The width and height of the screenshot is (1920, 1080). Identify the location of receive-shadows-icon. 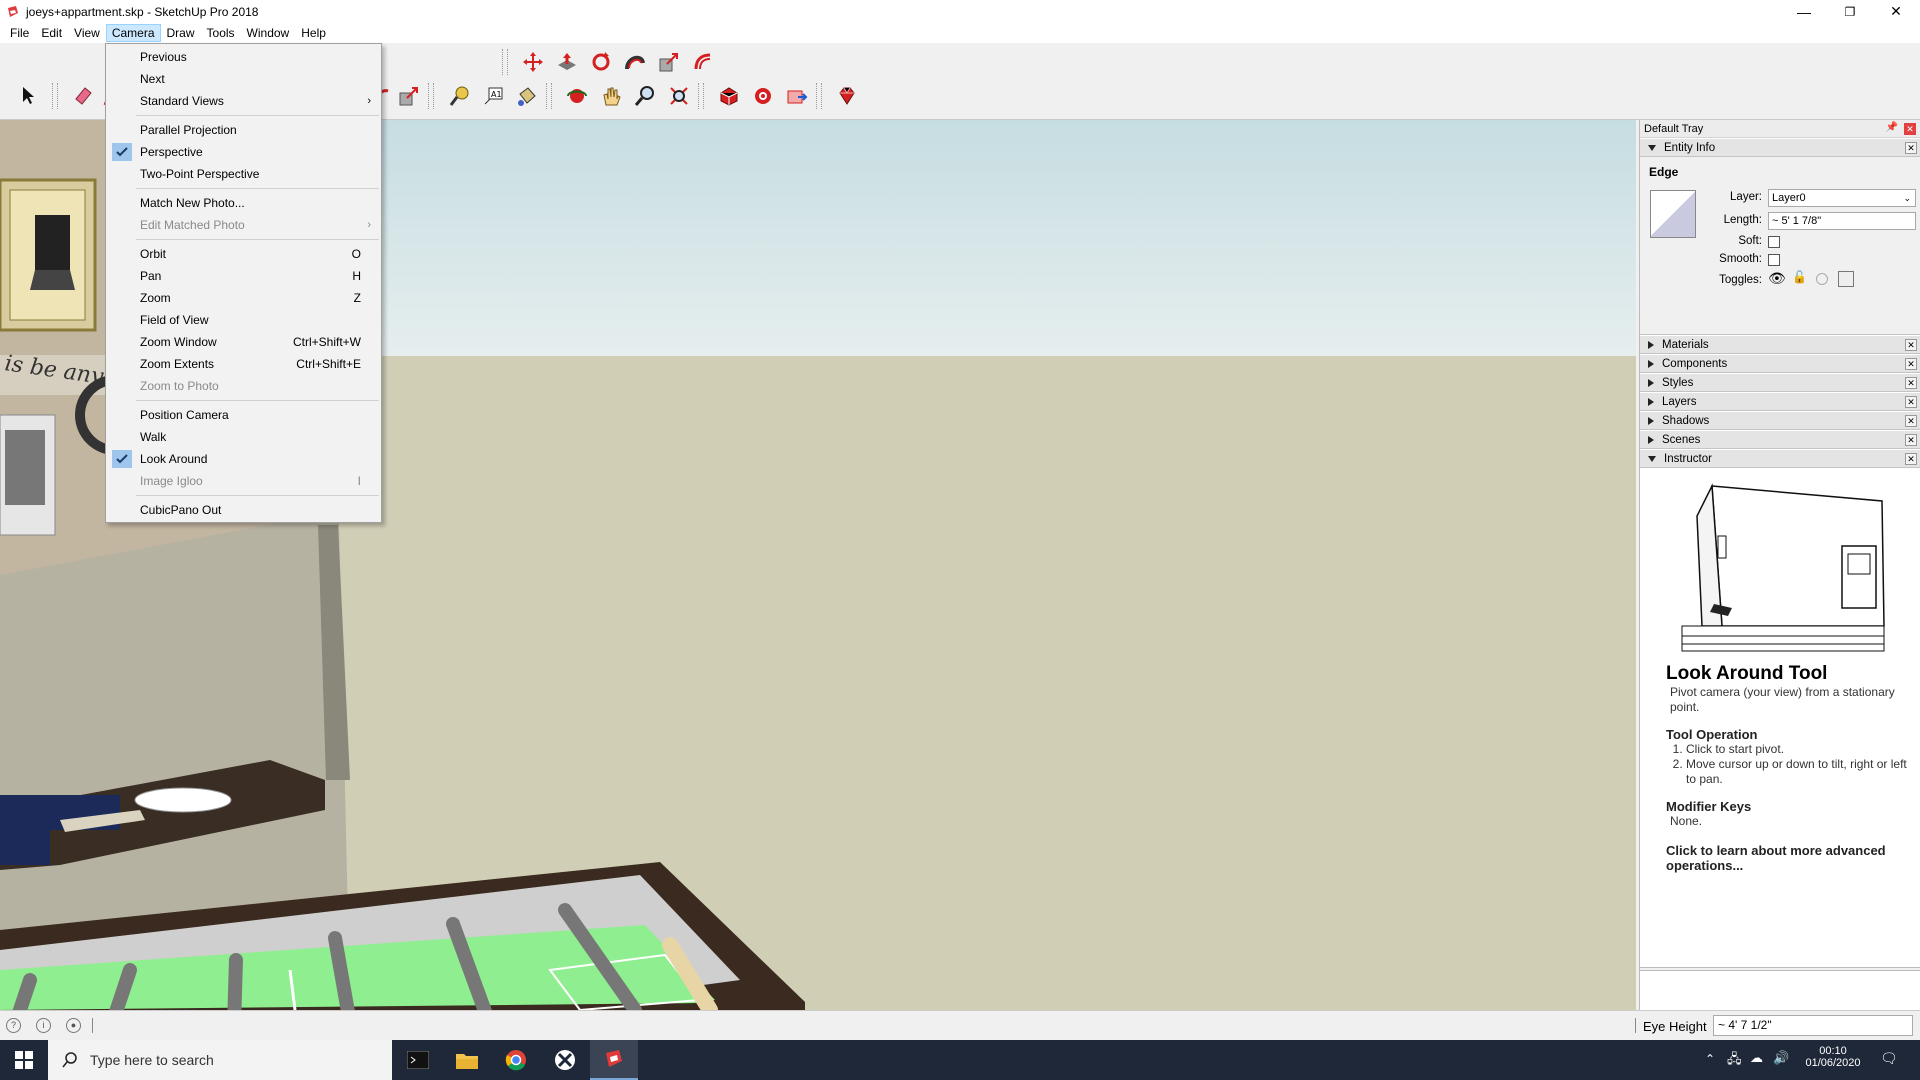
(1822, 279).